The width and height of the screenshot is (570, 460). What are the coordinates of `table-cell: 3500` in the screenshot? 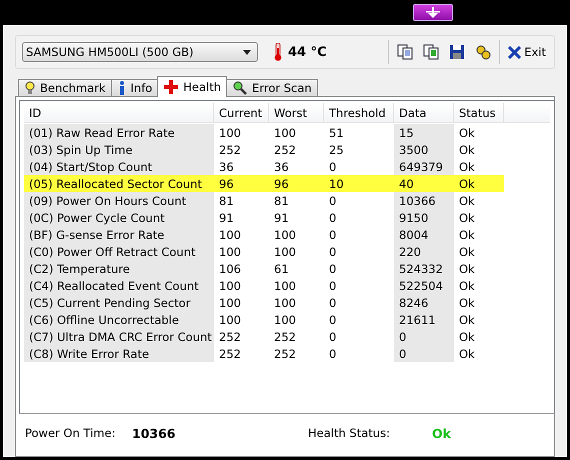 It's located at (424, 149).